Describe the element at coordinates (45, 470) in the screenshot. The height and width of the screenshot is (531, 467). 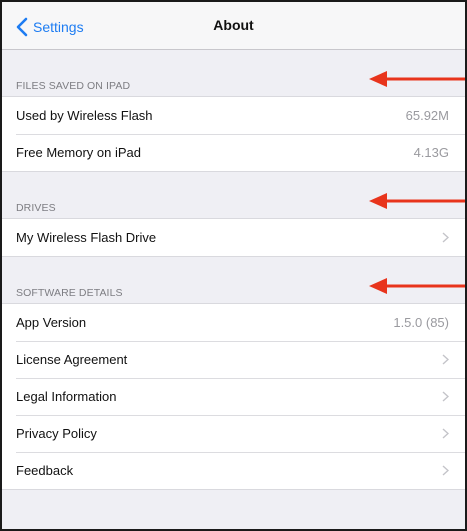
I see `row-label: Feedback` at that location.